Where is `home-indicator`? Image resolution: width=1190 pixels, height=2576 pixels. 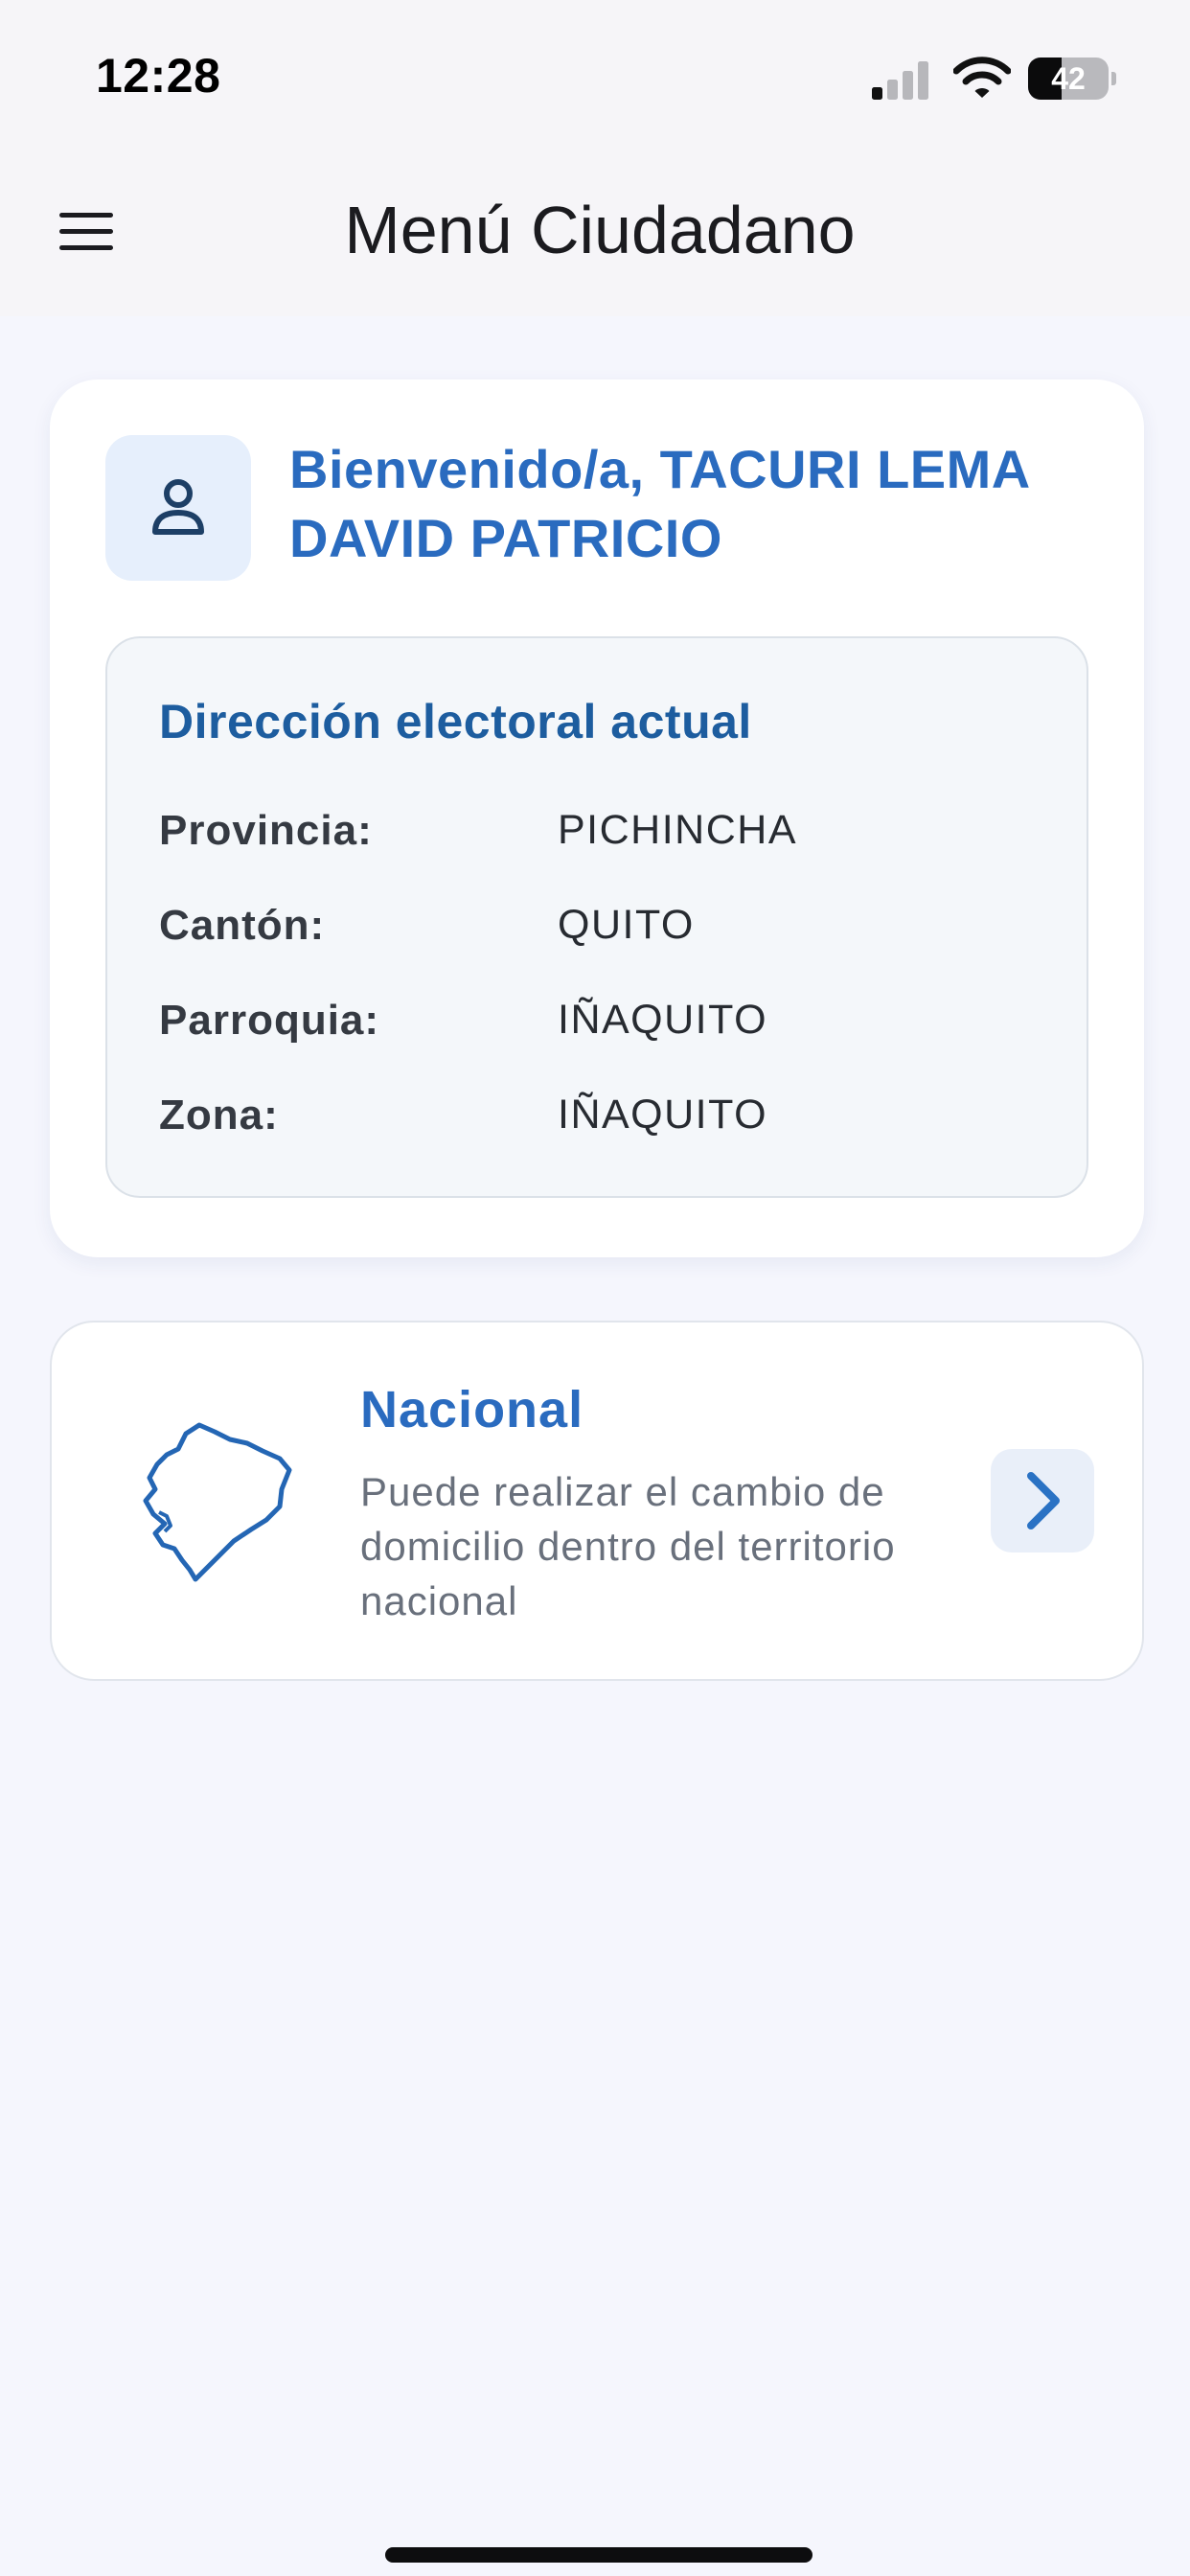
home-indicator is located at coordinates (599, 2555).